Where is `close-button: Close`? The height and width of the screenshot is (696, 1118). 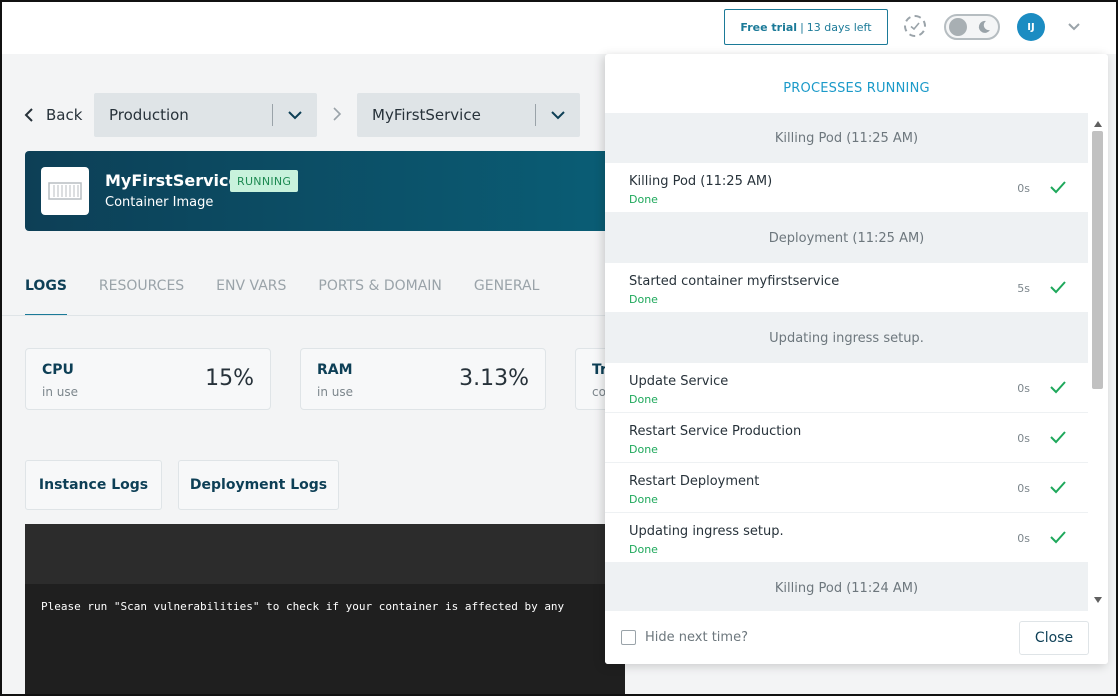 close-button: Close is located at coordinates (1054, 638).